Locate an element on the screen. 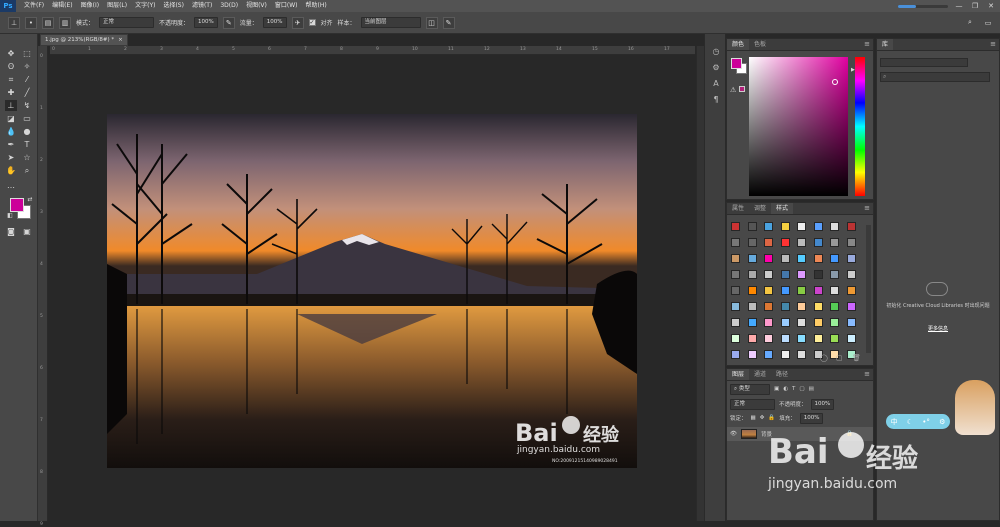 The height and width of the screenshot is (527, 1000). blend-mode-select: 正常 is located at coordinates (752, 404).